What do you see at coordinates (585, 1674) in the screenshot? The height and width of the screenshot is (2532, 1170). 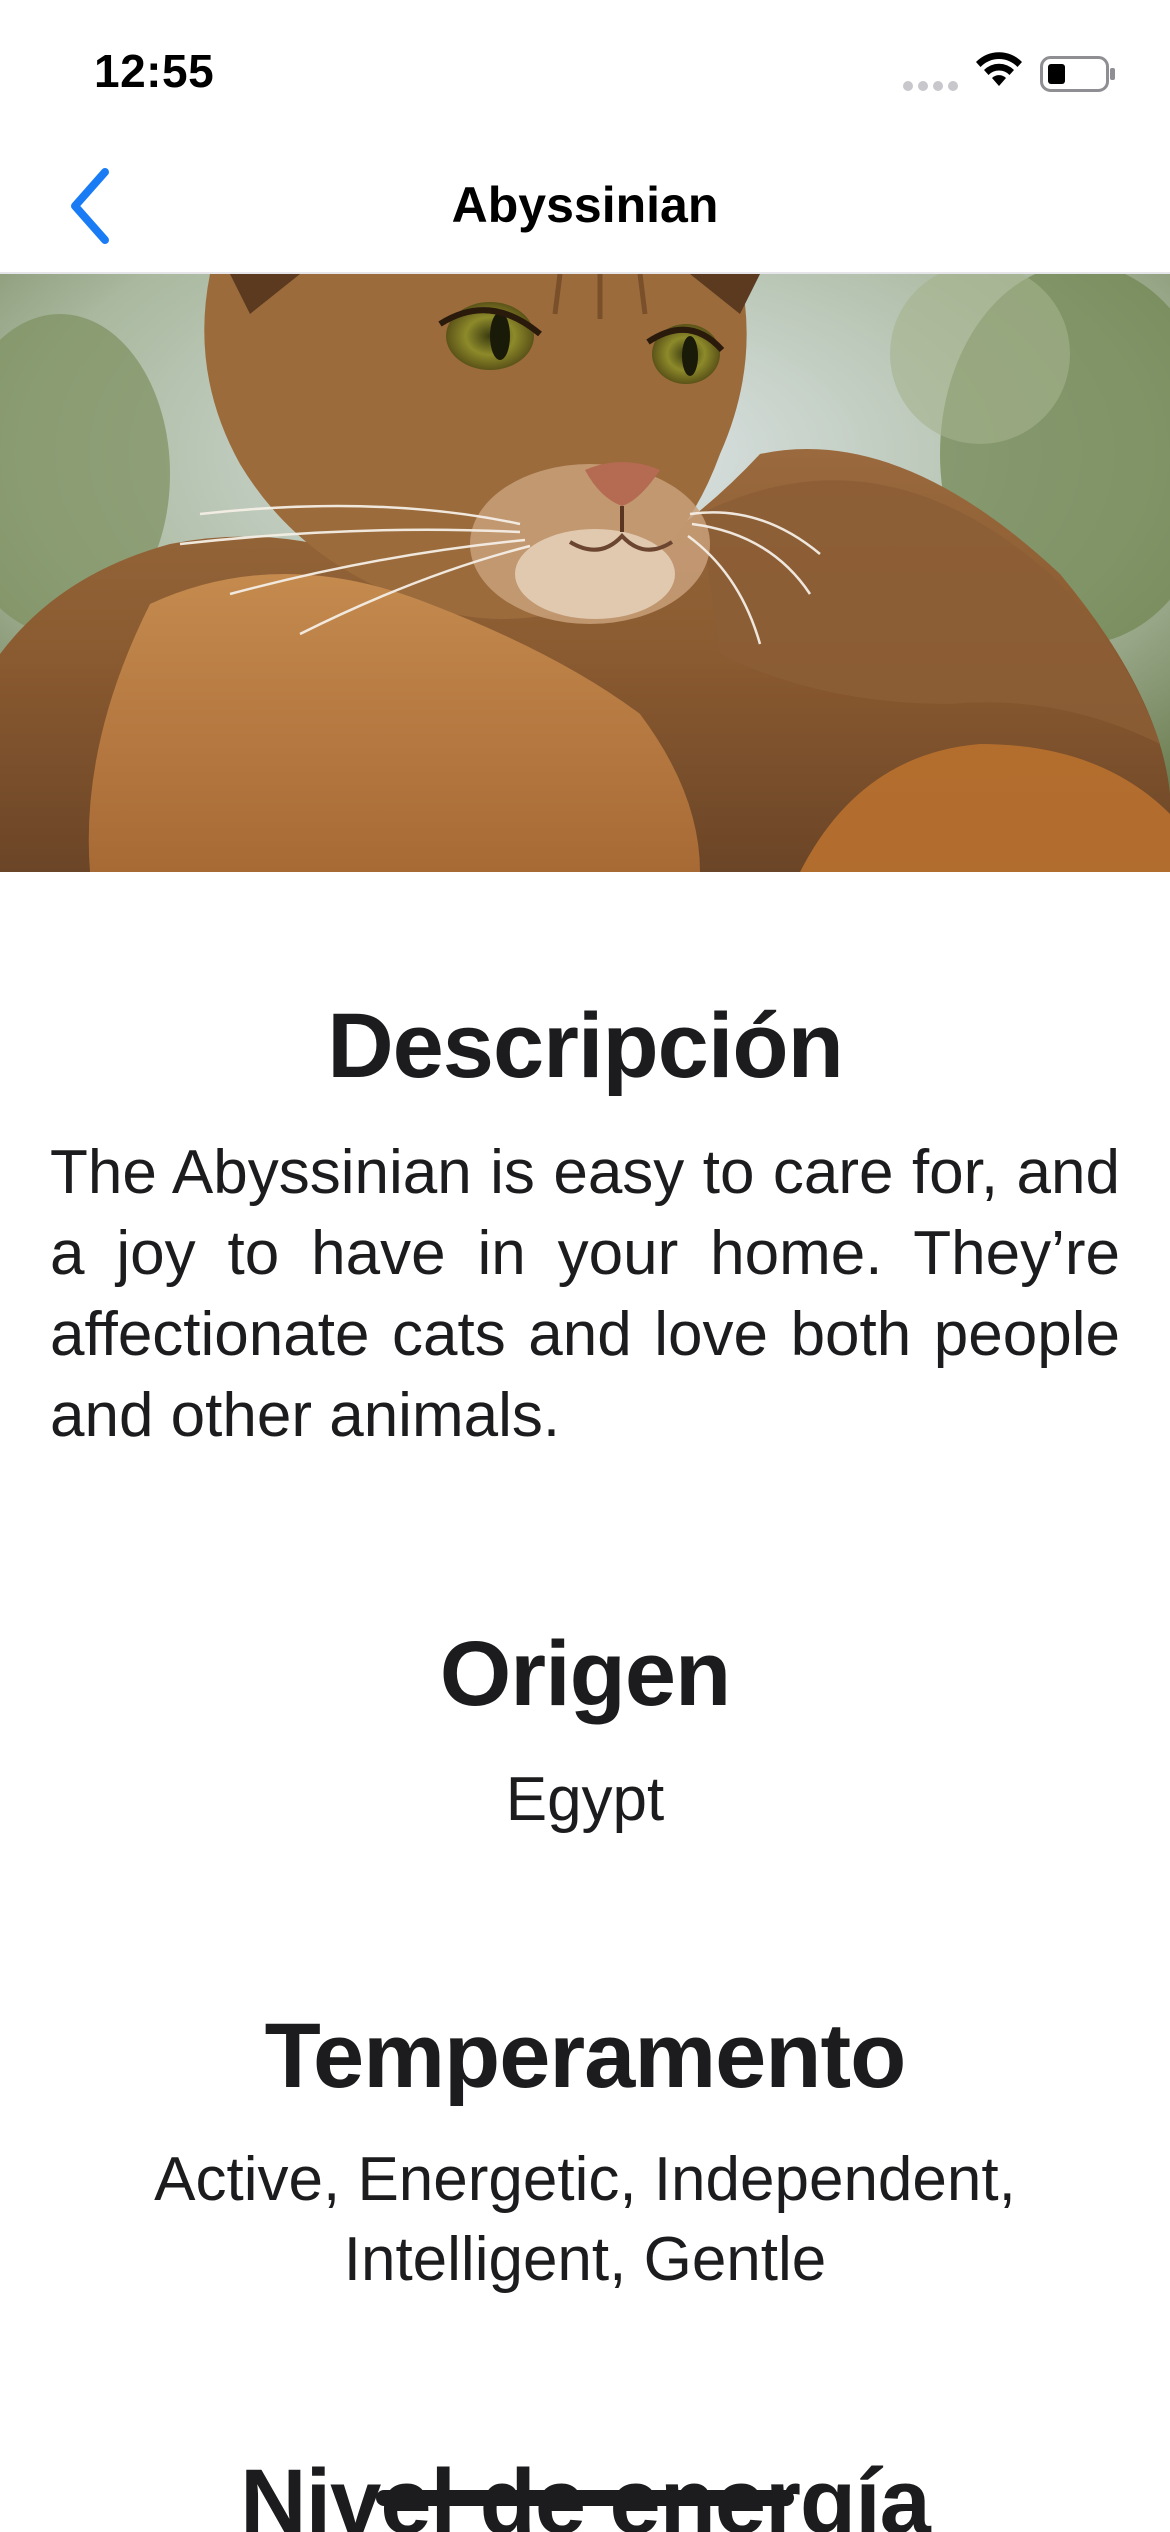 I see `origin-heading: Origen` at bounding box center [585, 1674].